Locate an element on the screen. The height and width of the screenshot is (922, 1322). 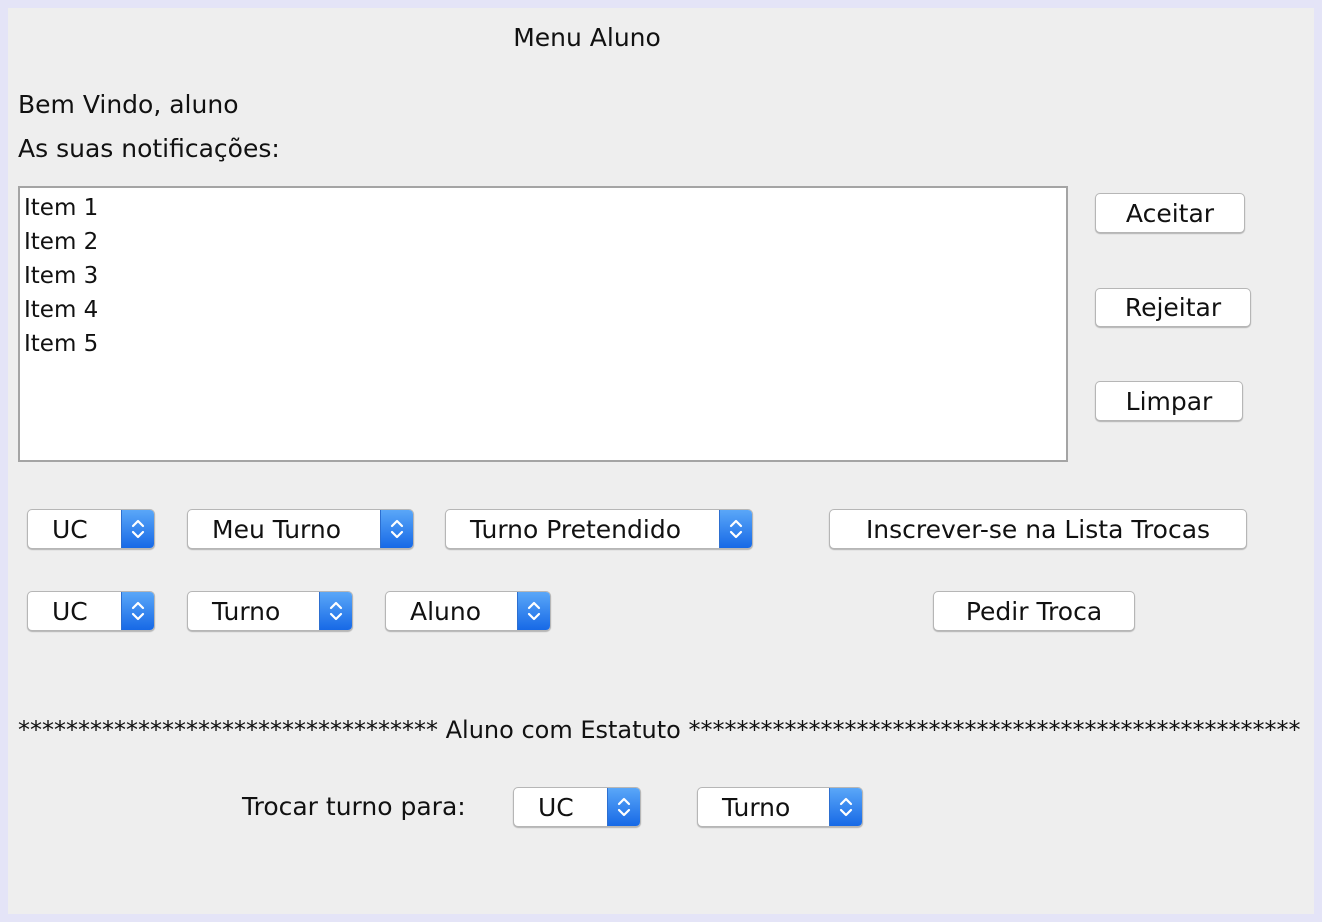
wanted-shift-select: Turno Pretendido is located at coordinates (599, 529).